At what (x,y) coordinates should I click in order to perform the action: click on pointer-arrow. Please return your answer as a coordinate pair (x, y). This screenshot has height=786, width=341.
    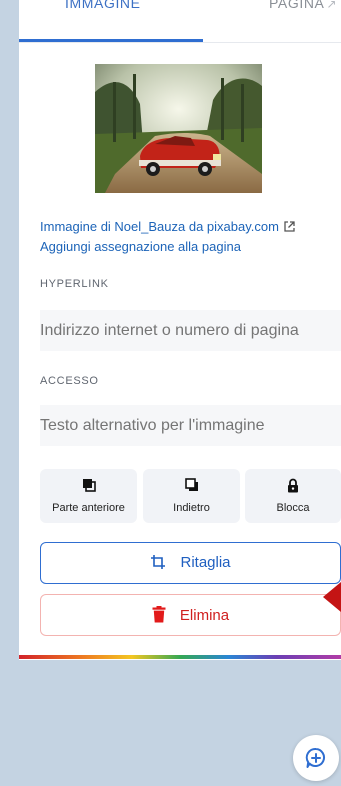
    Looking at the image, I should click on (332, 597).